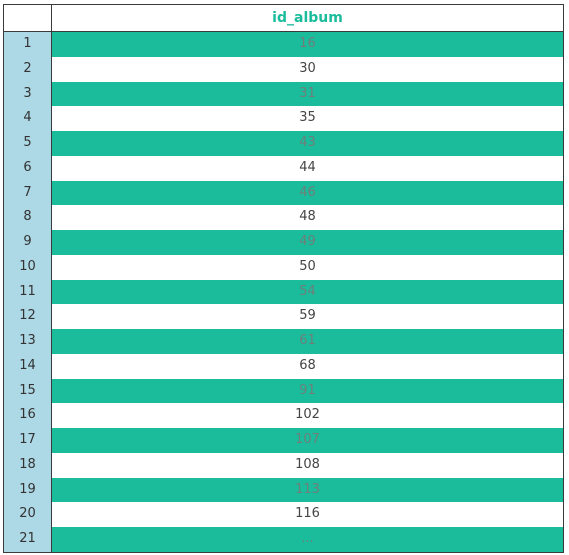 Image resolution: width=569 pixels, height=555 pixels. Describe the element at coordinates (28, 465) in the screenshot. I see `row-number: 18` at that location.